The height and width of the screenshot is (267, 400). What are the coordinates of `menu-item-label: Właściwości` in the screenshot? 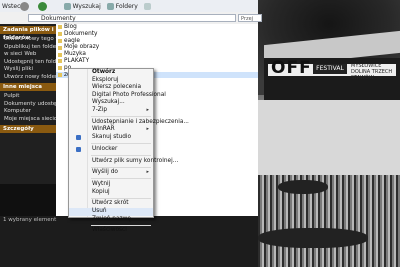 It's located at (109, 230).